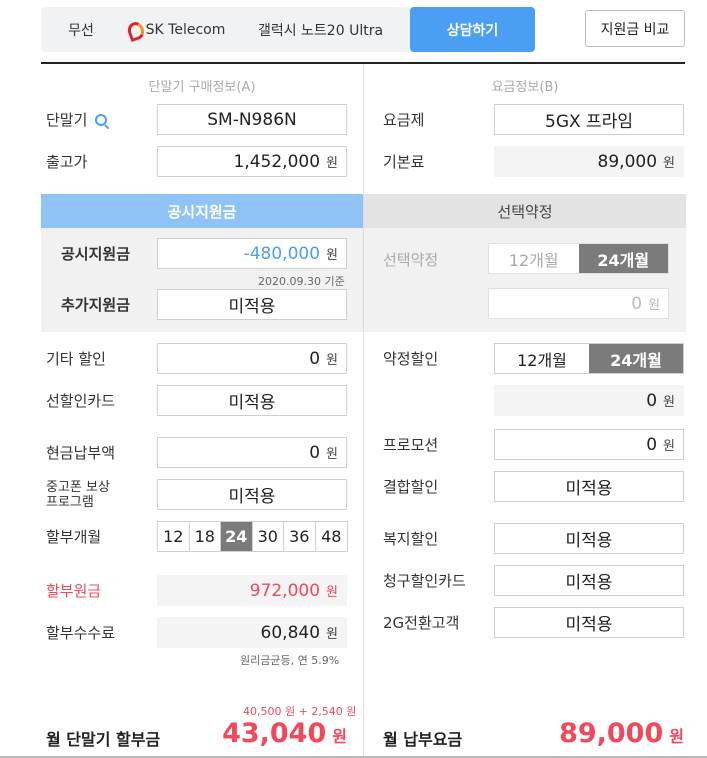 The width and height of the screenshot is (707, 758). I want to click on compare-subsidy-button: 지원금 비교, so click(635, 28).